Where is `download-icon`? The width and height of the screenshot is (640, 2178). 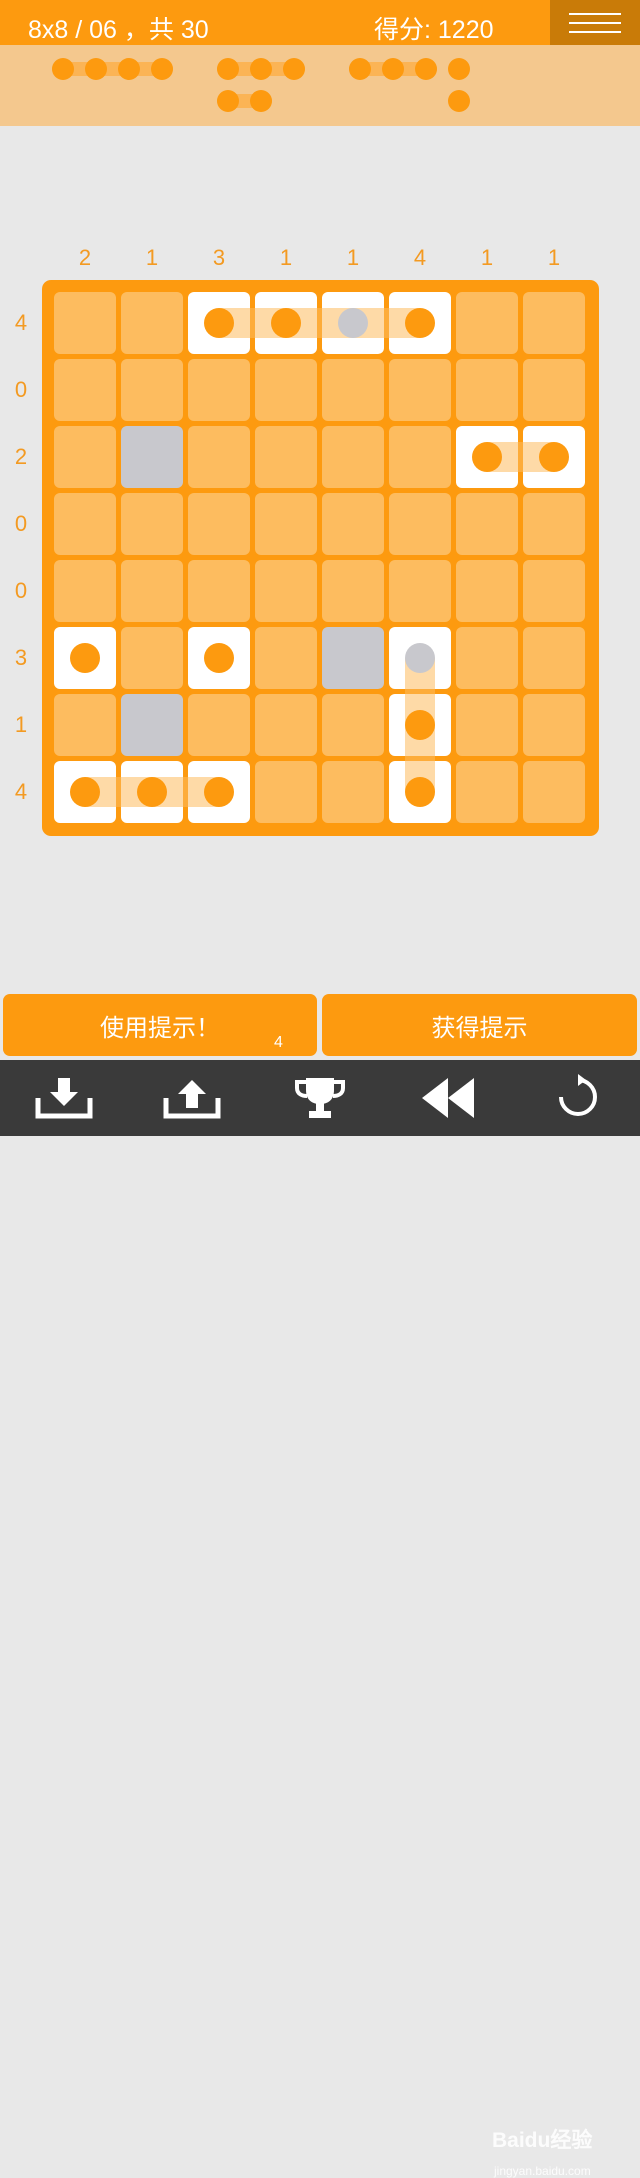 download-icon is located at coordinates (64, 1098).